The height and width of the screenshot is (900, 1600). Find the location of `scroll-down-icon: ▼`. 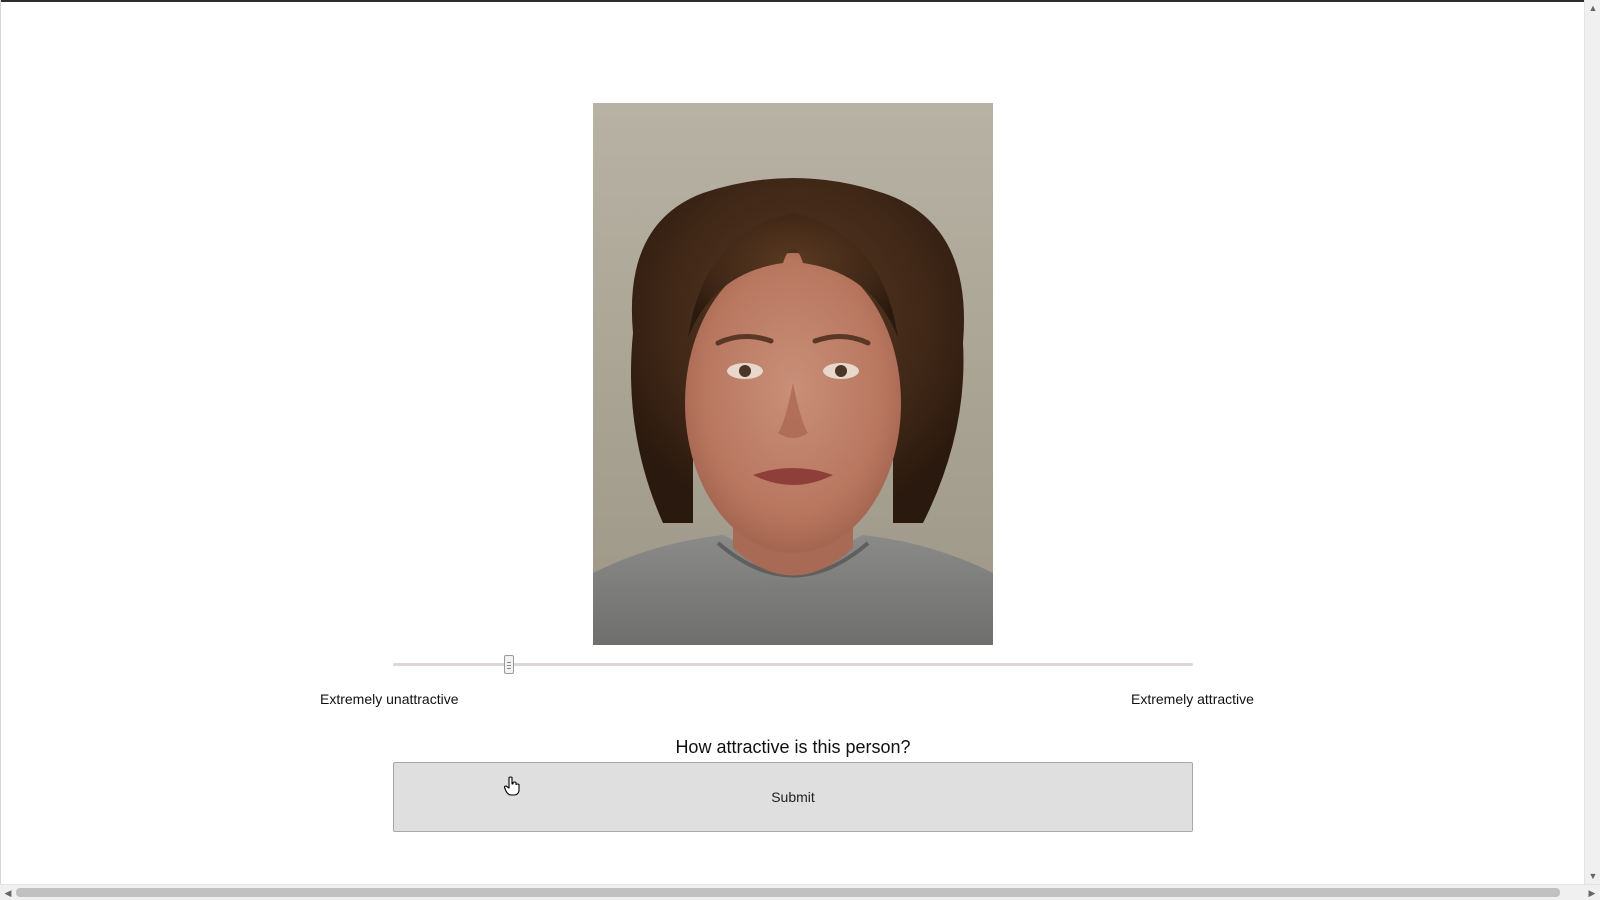

scroll-down-icon: ▼ is located at coordinates (1592, 876).